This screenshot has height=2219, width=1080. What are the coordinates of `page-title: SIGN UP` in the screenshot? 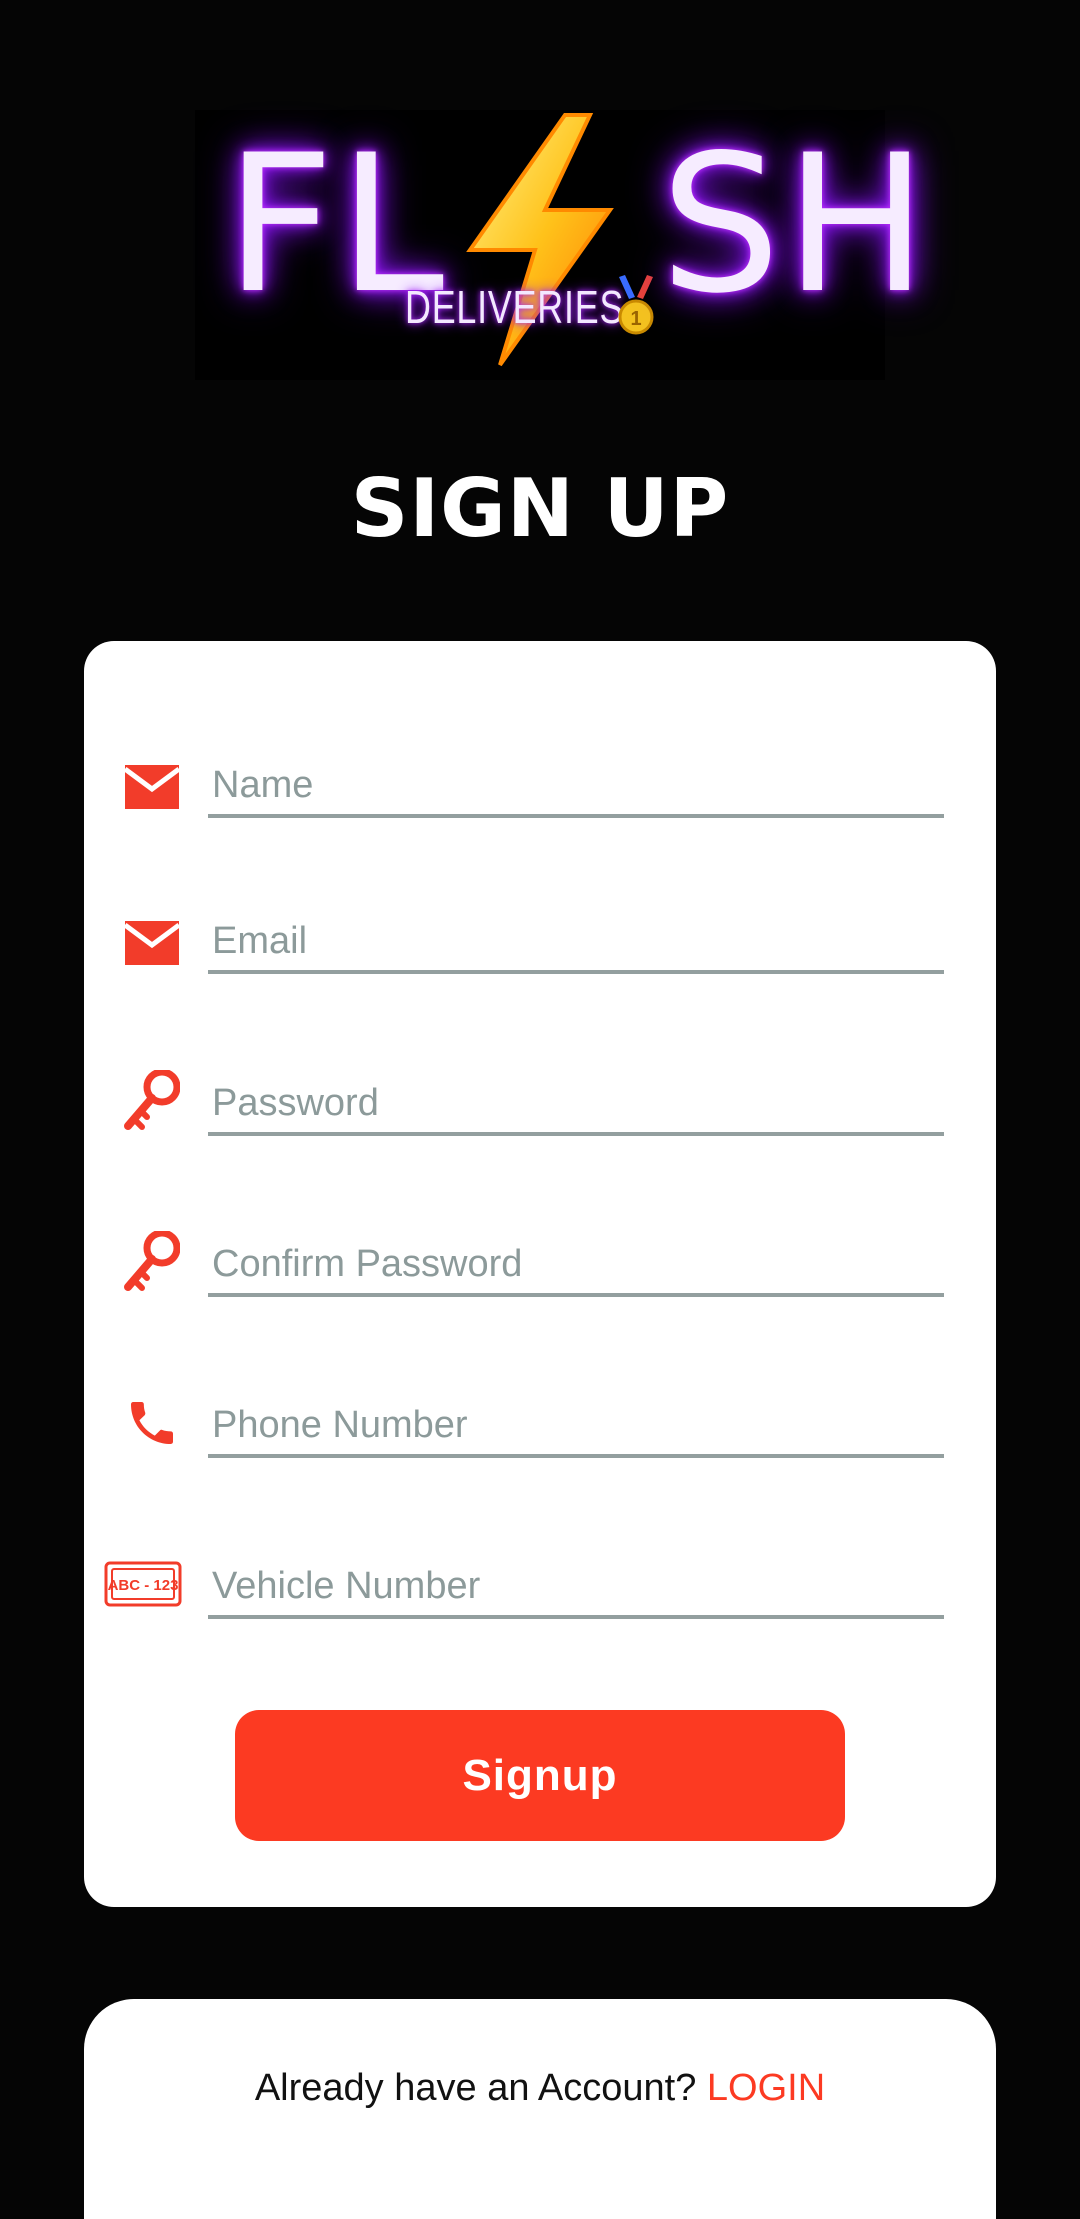 It's located at (540, 508).